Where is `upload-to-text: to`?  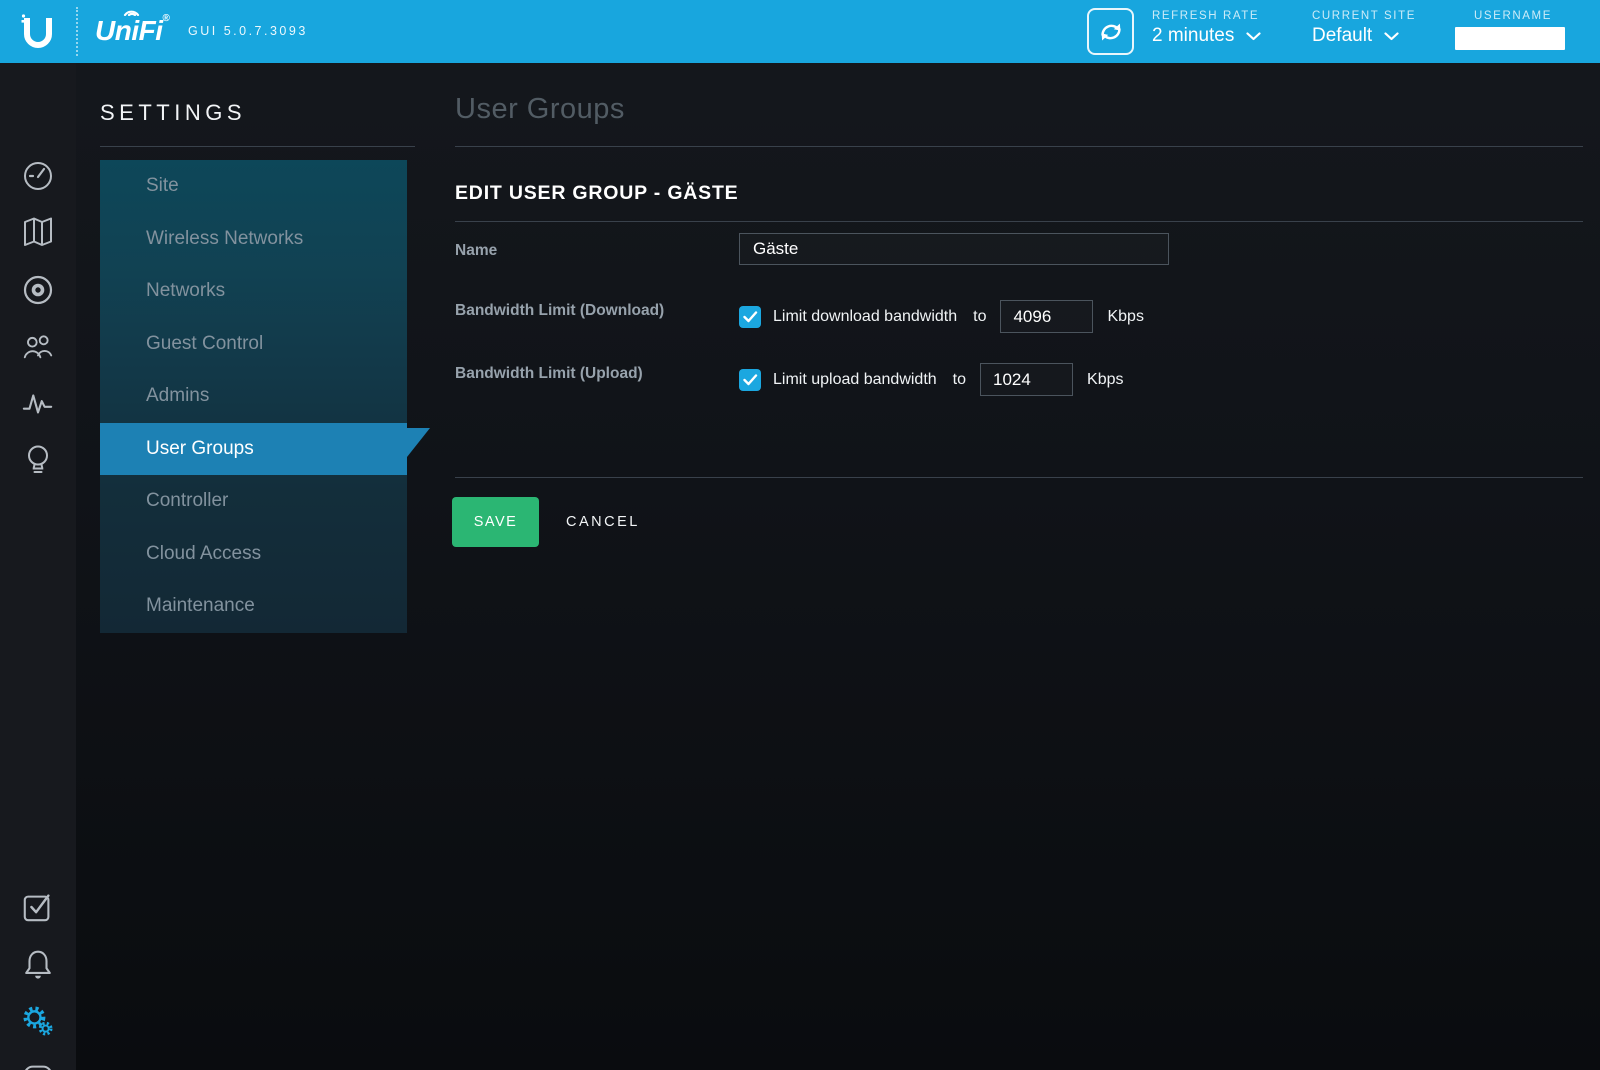 upload-to-text: to is located at coordinates (959, 379).